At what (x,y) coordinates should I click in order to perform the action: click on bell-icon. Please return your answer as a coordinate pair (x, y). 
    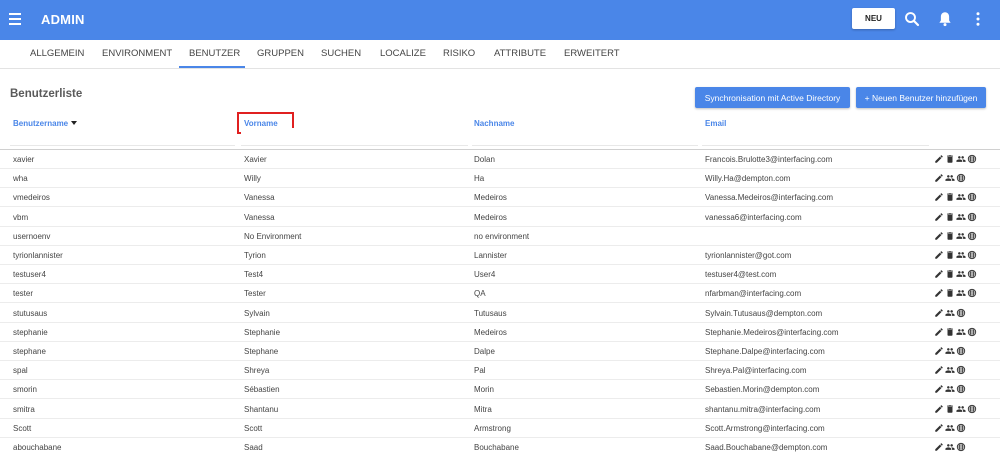
    Looking at the image, I should click on (945, 19).